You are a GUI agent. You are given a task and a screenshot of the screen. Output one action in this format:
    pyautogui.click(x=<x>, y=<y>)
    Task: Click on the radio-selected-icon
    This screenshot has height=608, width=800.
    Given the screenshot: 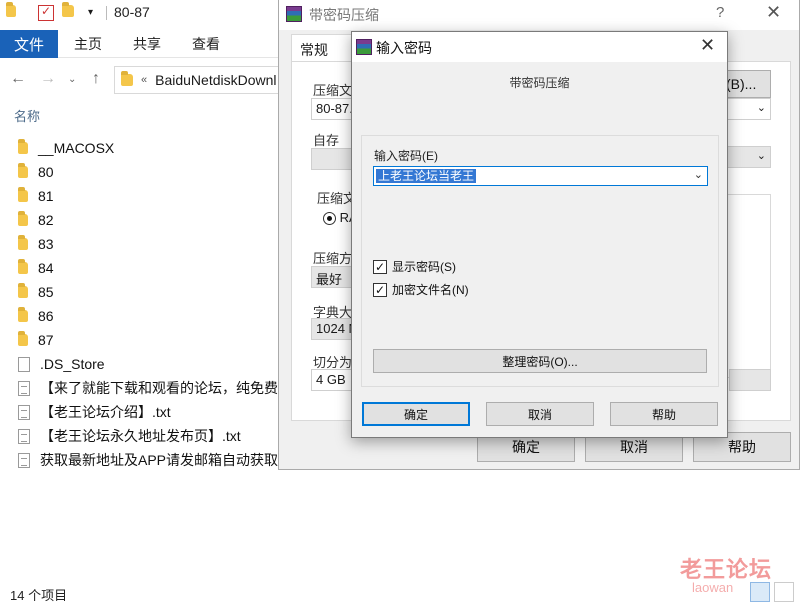 What is the action you would take?
    pyautogui.click(x=329, y=219)
    